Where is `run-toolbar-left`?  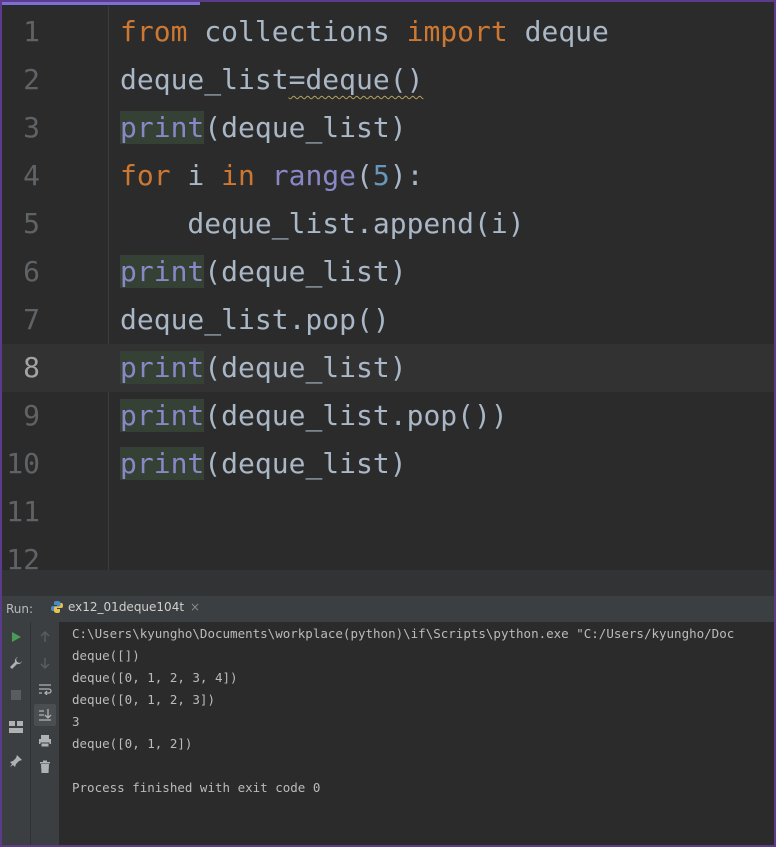 run-toolbar-left is located at coordinates (16, 733).